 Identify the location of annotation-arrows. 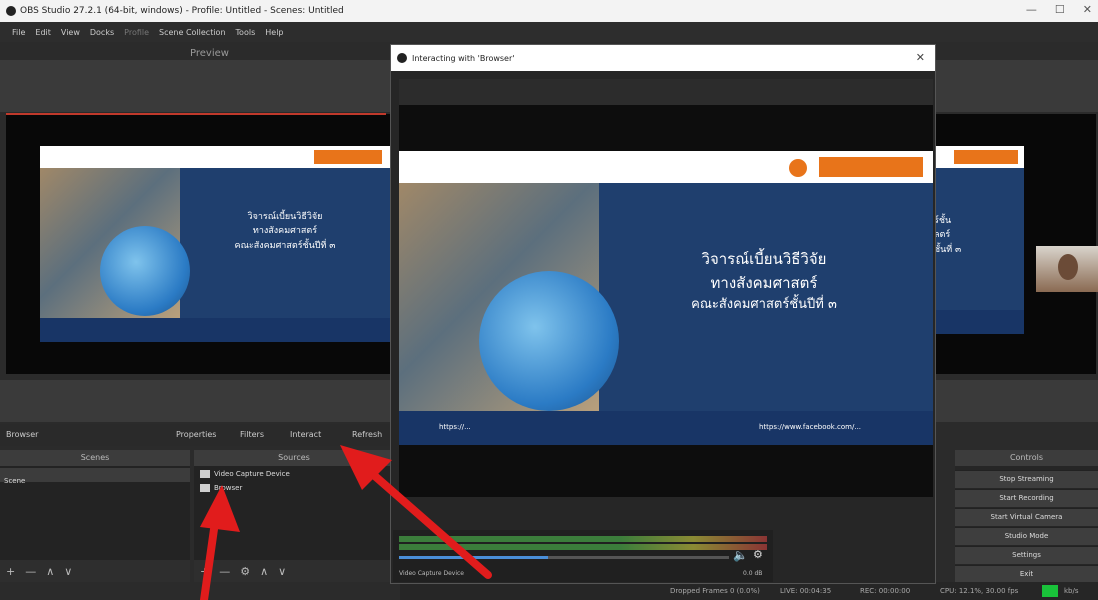
(346, 522).